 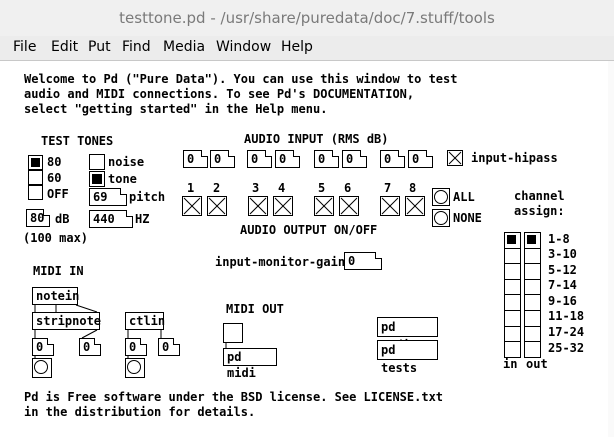 I want to click on menu-window-label: Window, so click(x=244, y=47).